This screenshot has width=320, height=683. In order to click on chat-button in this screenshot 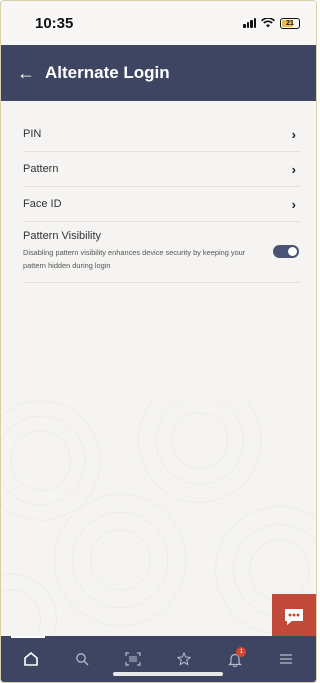, I will do `click(294, 617)`.